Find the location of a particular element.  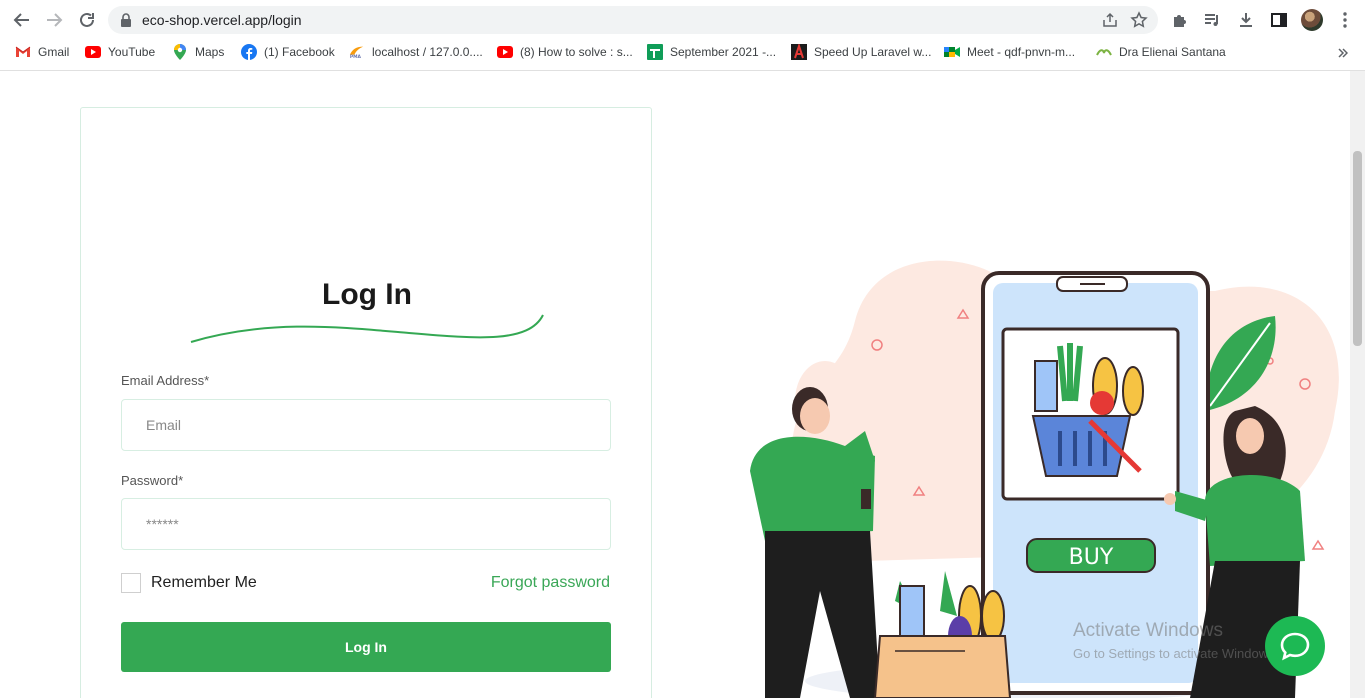

bookmark-dra-elienai: Dra Elienai Santana is located at coordinates (1161, 52).